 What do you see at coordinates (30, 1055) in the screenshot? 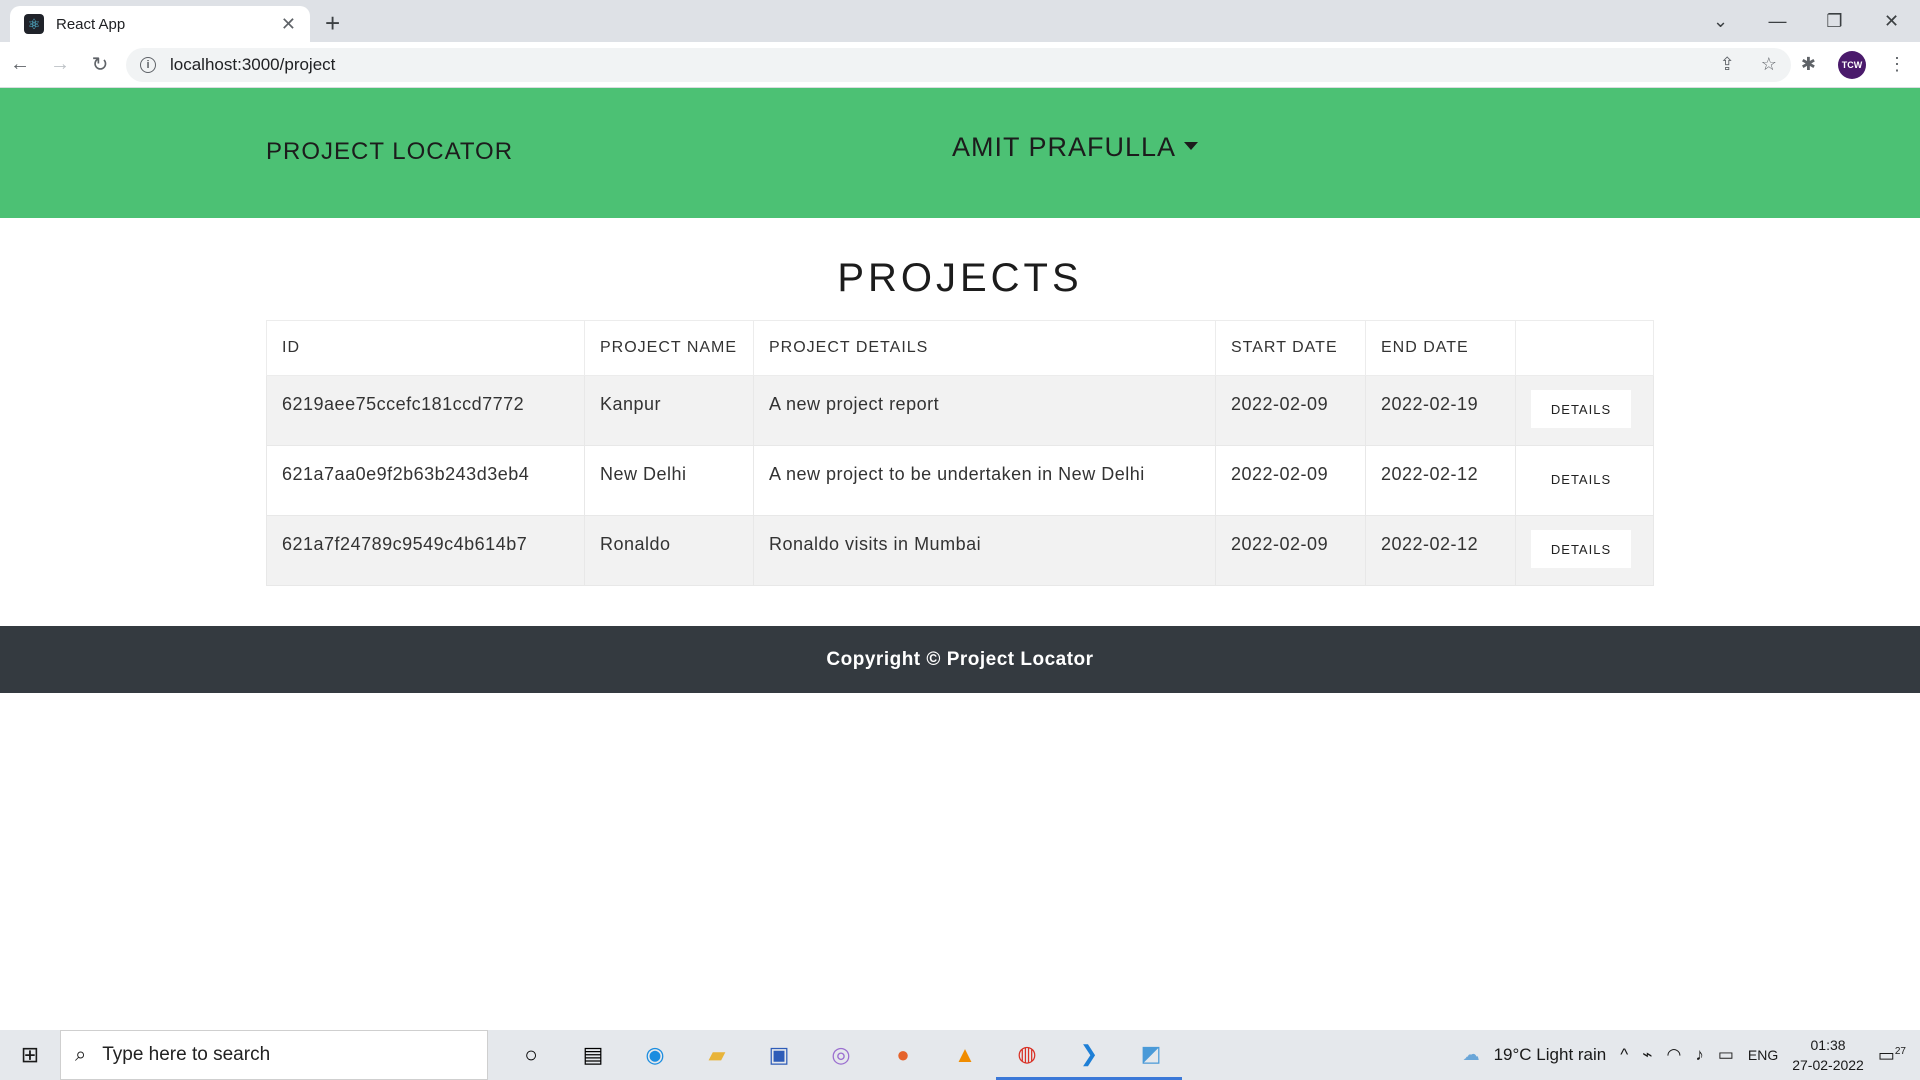
I see `windows-start-icon: ⊞` at bounding box center [30, 1055].